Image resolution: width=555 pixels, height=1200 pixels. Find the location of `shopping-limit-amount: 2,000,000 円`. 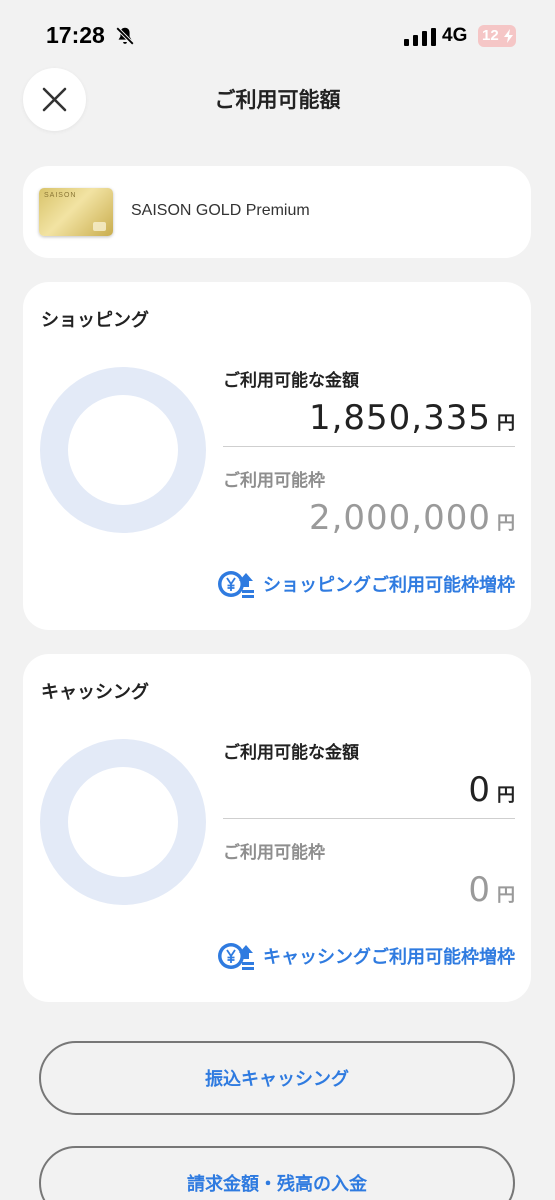

shopping-limit-amount: 2,000,000 円 is located at coordinates (412, 518).